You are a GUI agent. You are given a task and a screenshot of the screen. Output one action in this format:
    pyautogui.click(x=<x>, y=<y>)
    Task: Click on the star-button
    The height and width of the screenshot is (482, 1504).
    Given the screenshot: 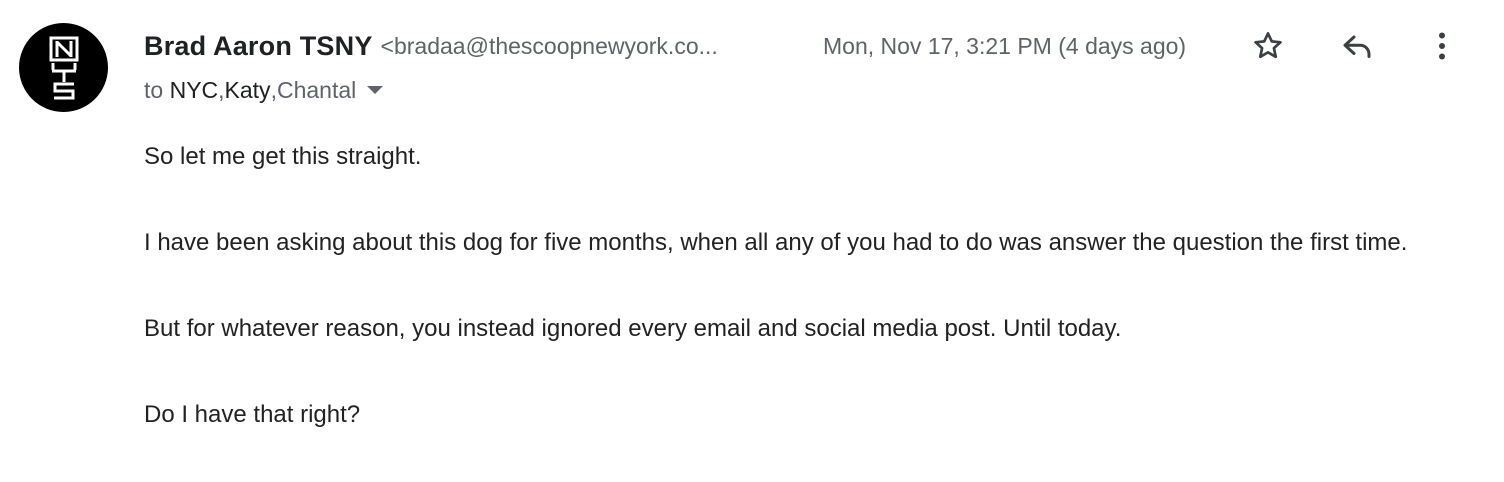 What is the action you would take?
    pyautogui.click(x=1268, y=46)
    